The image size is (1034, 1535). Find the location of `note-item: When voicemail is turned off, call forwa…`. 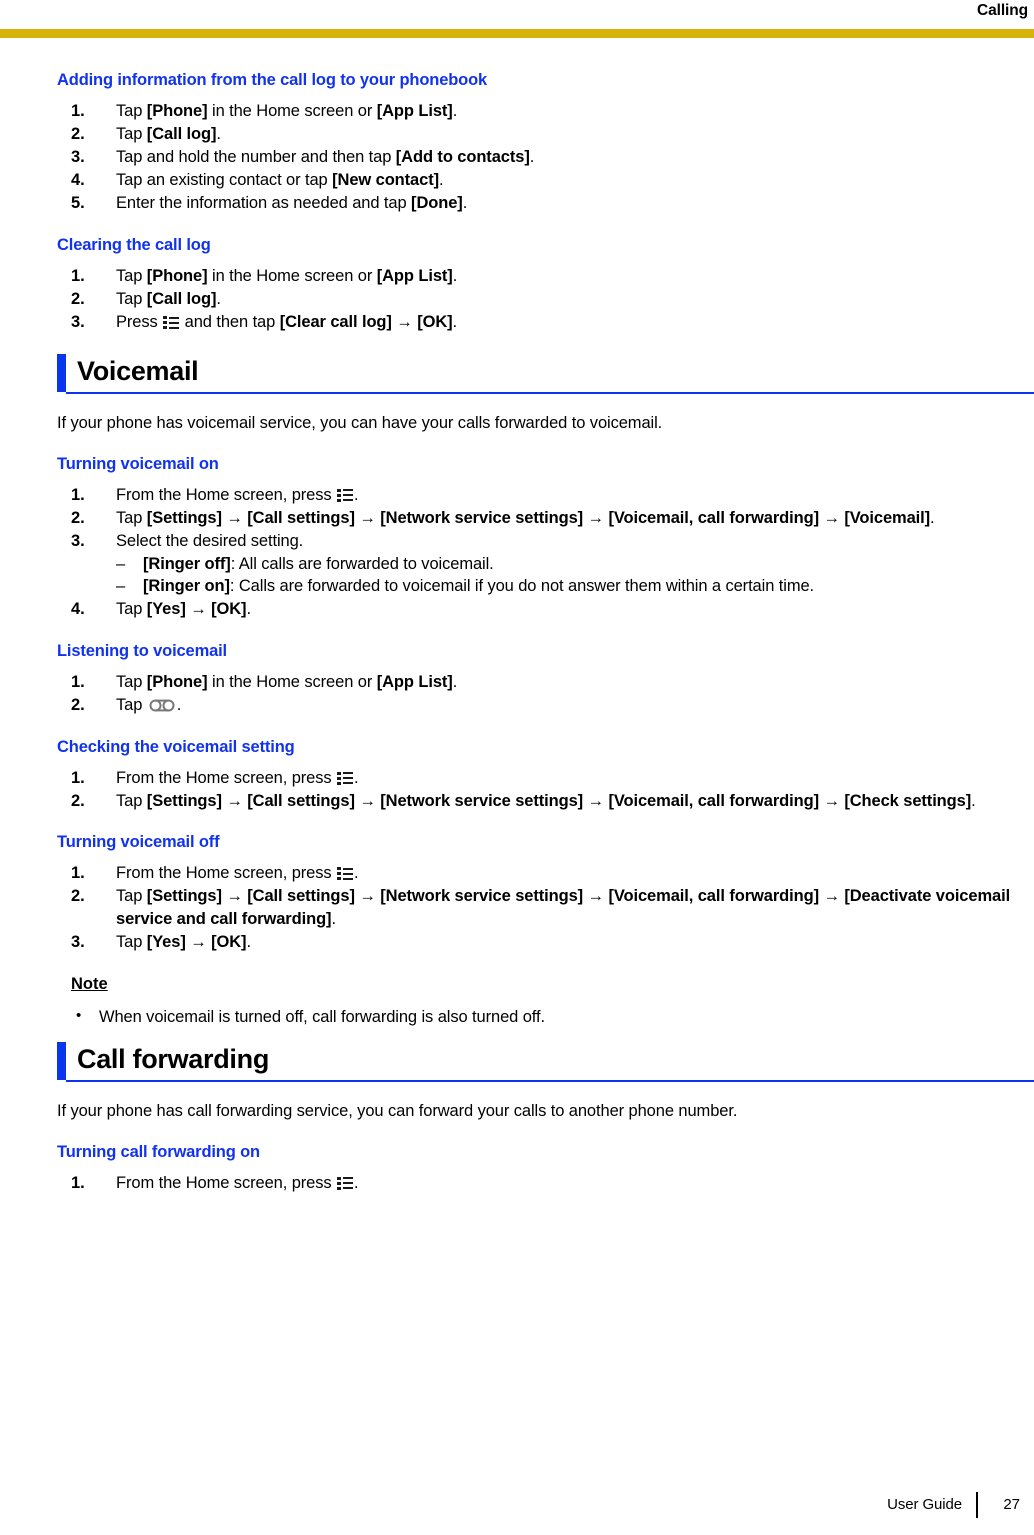

note-item: When voicemail is turned off, call forwa… is located at coordinates (544, 1016).